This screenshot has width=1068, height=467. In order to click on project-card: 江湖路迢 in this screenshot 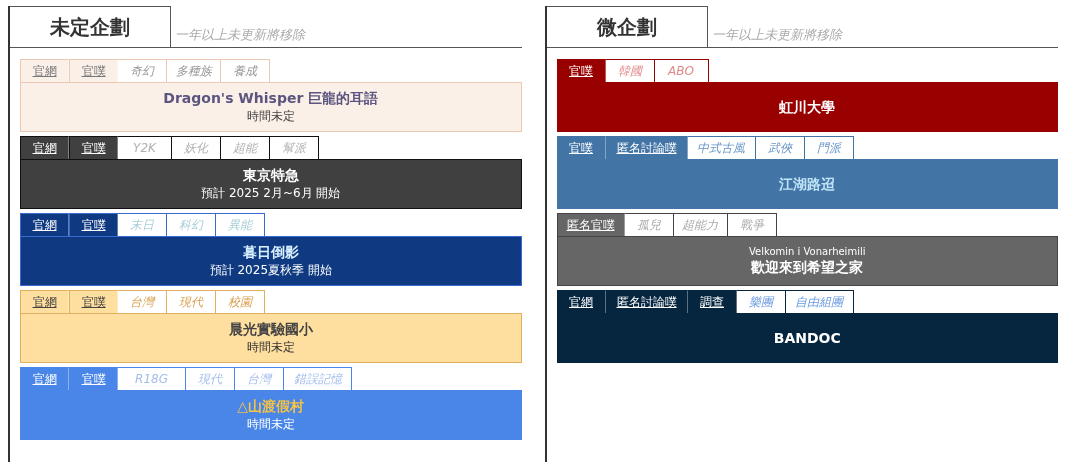, I will do `click(807, 184)`.